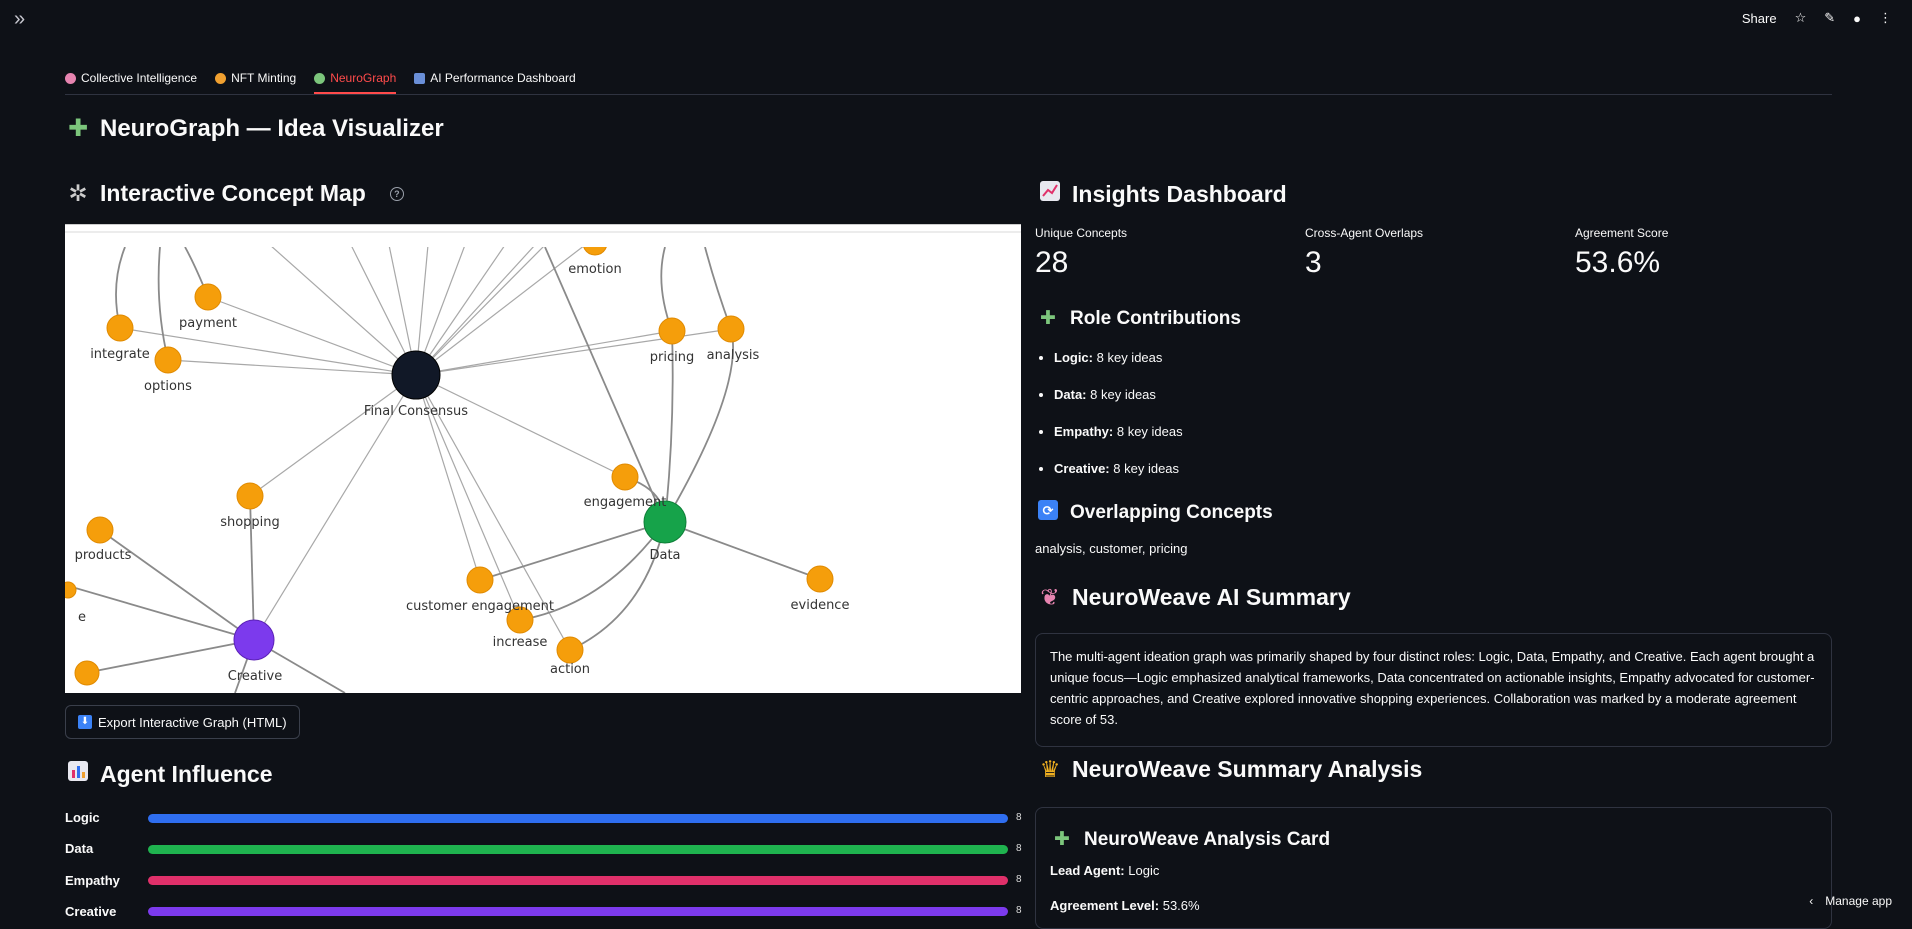  I want to click on node-label-pricing: pricing, so click(672, 357).